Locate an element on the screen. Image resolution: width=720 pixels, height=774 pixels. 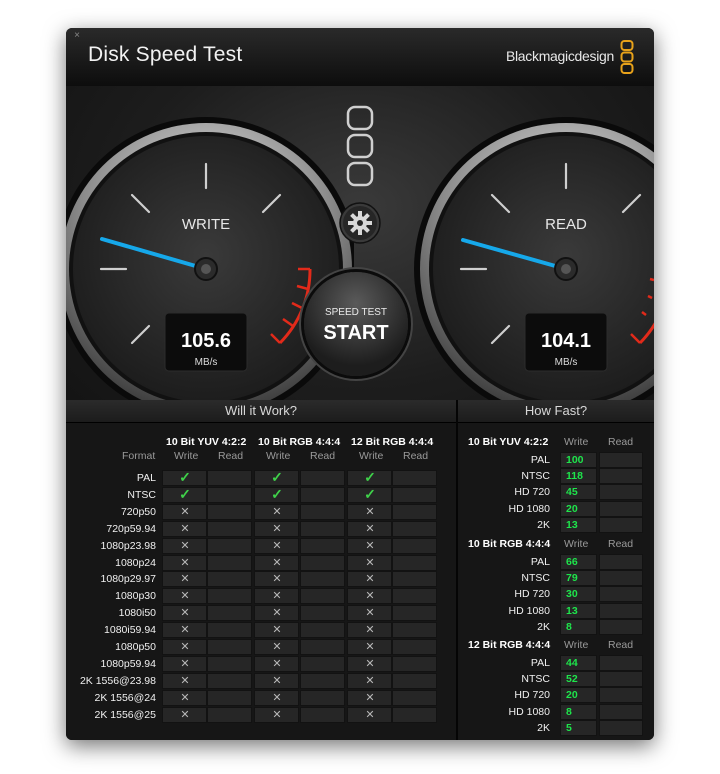
start-button: SPEED TEST START is located at coordinates (356, 324).